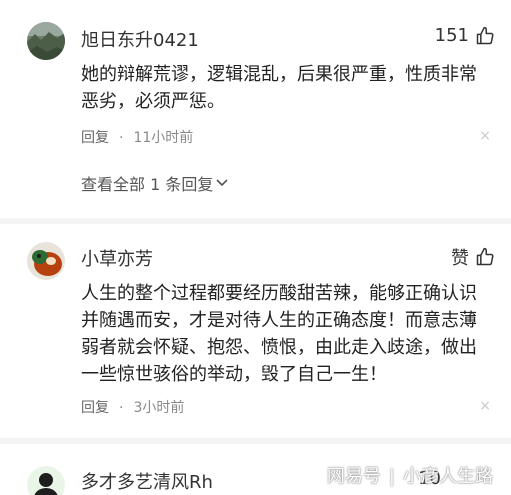 The height and width of the screenshot is (495, 511). I want to click on timestamp: 3小时前, so click(159, 408).